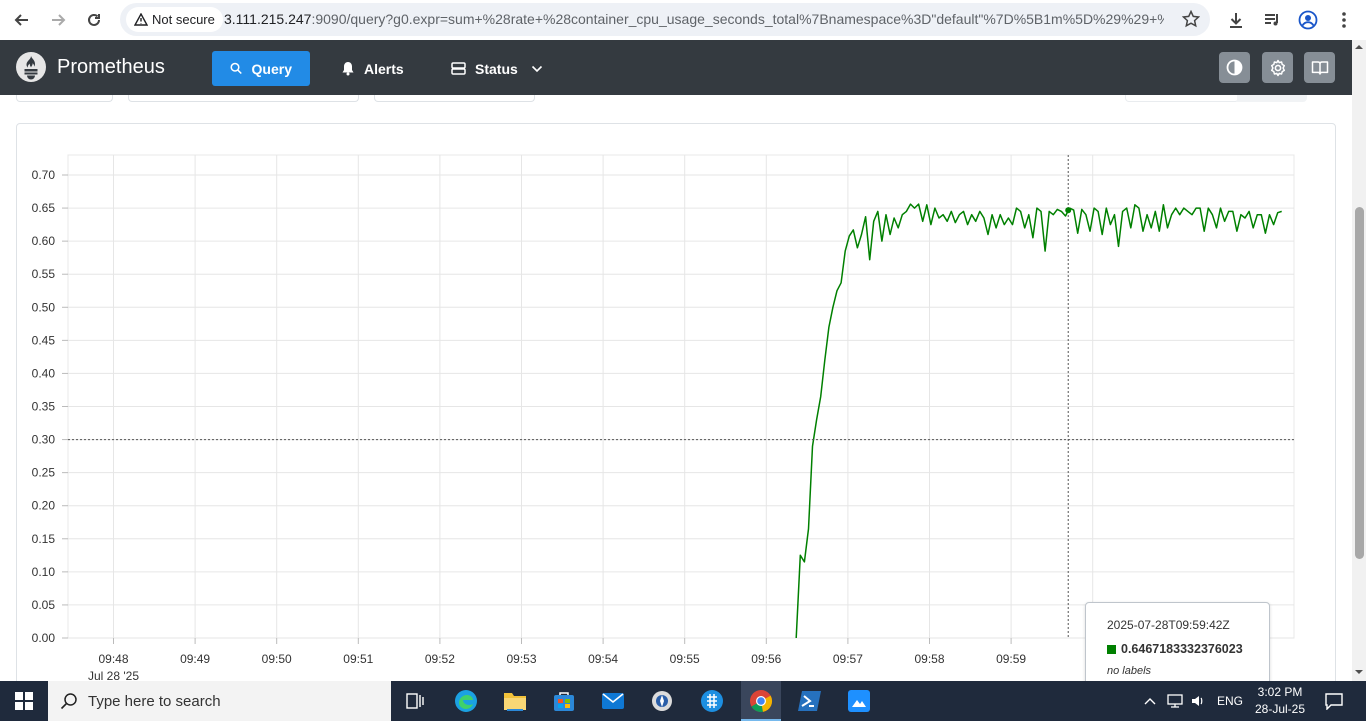 The height and width of the screenshot is (721, 1366). Describe the element at coordinates (1175, 701) in the screenshot. I see `network-icon` at that location.